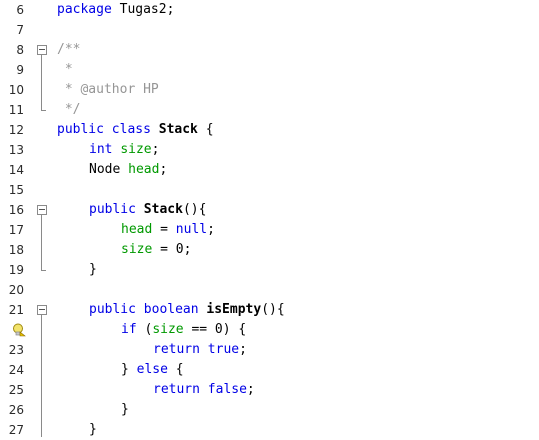  I want to click on method-name-token: Stack, so click(163, 209).